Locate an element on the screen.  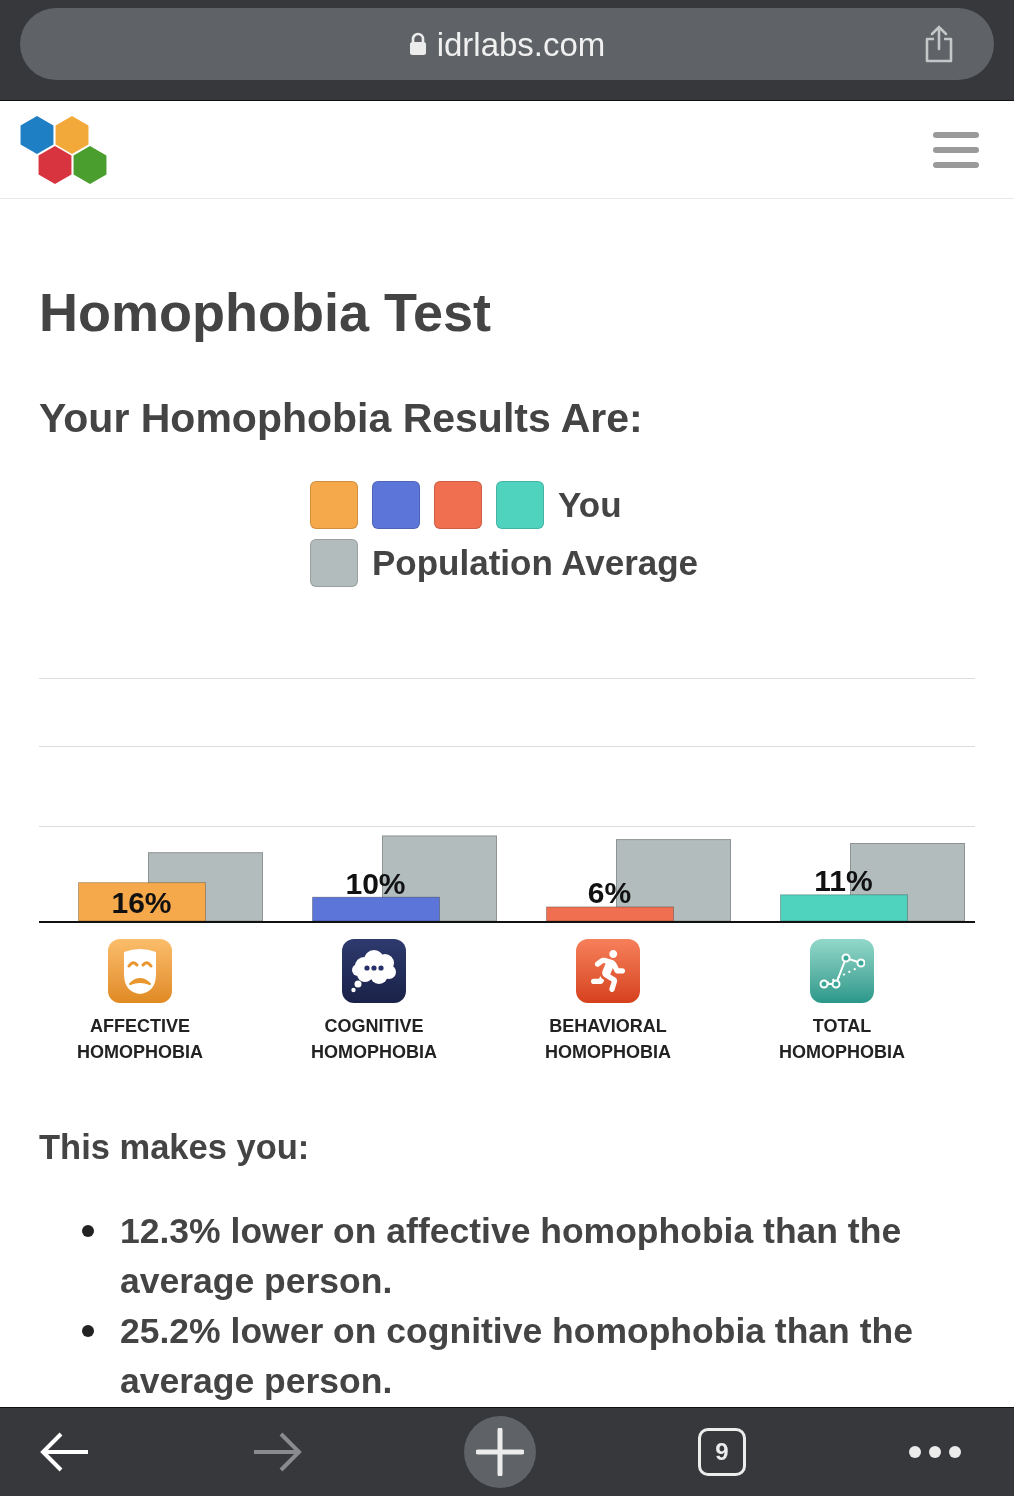
summary-item: 12.3% lower on affective homophobia than the average person. is located at coordinates (511, 1256).